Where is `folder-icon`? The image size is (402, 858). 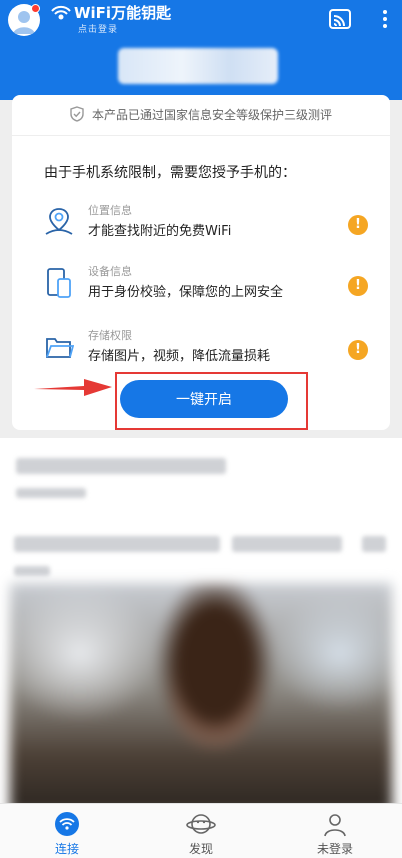 folder-icon is located at coordinates (60, 348).